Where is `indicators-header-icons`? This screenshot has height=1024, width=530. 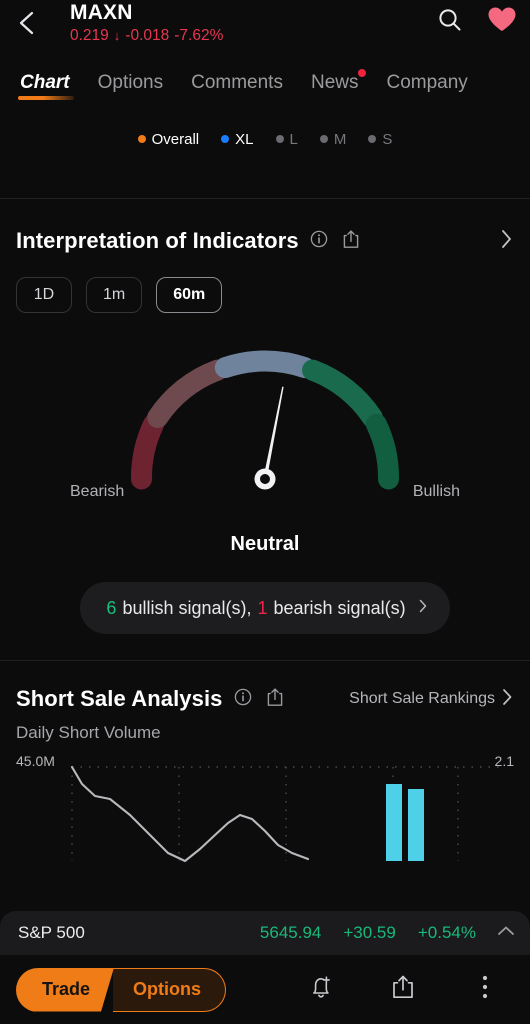
indicators-header-icons is located at coordinates (335, 241).